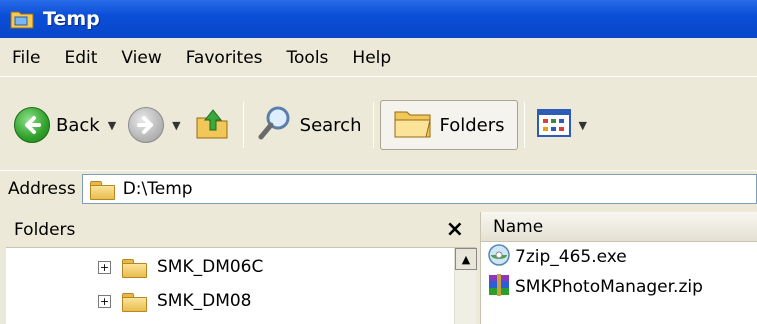  Describe the element at coordinates (455, 229) in the screenshot. I see `close-icon: ×` at that location.